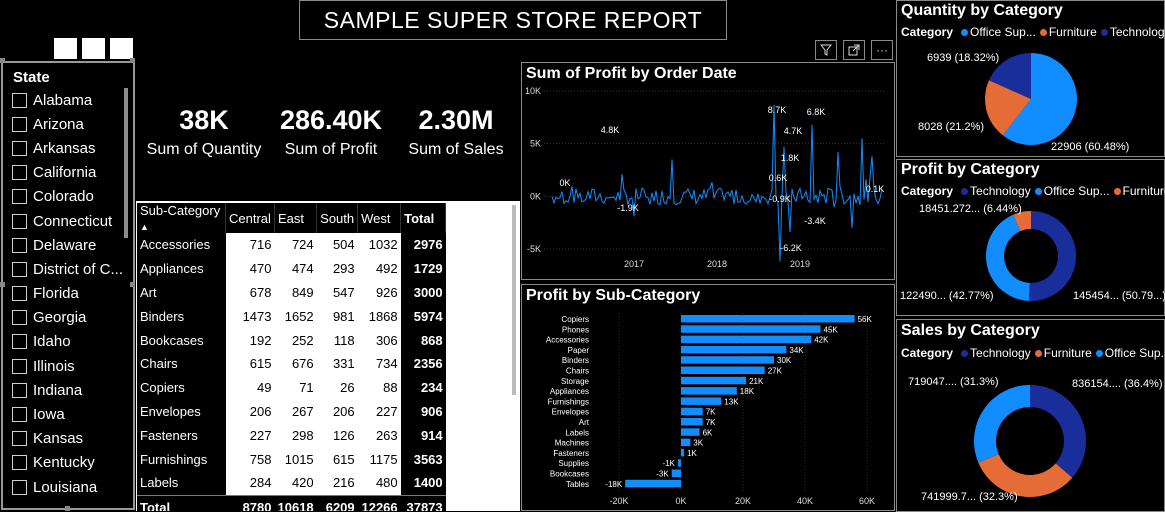 This screenshot has height=512, width=1165. Describe the element at coordinates (826, 50) in the screenshot. I see `filter-icon` at that location.